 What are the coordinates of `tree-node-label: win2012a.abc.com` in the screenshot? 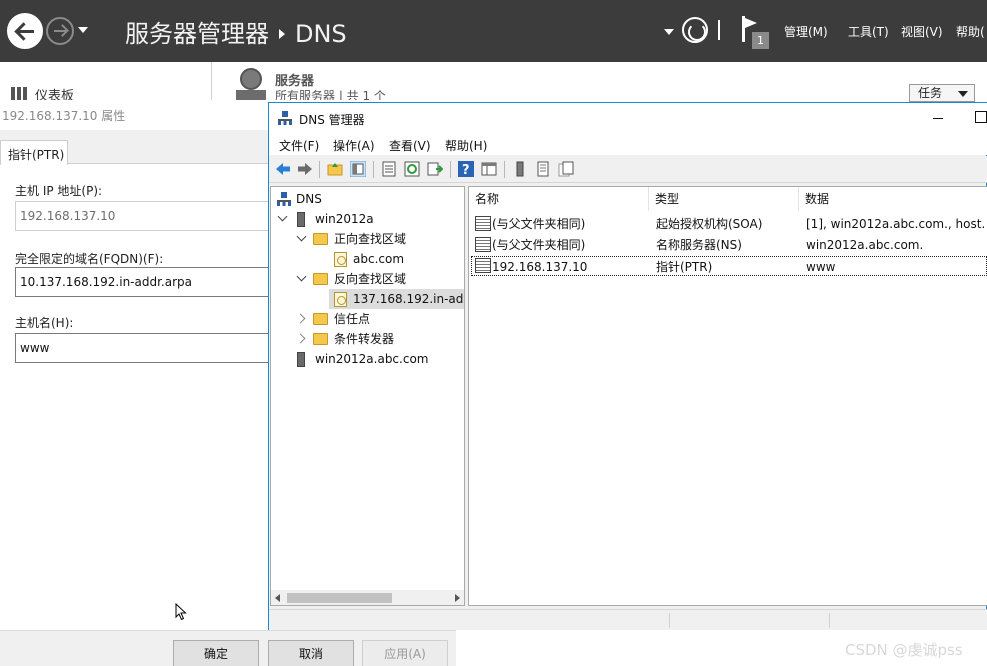 It's located at (372, 359).